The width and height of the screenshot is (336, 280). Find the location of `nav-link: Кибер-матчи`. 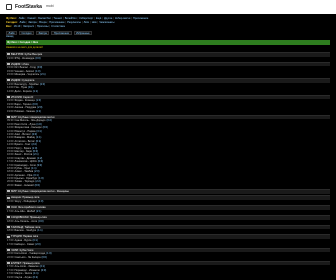

nav-link: Кибер-матчи is located at coordinates (122, 18).